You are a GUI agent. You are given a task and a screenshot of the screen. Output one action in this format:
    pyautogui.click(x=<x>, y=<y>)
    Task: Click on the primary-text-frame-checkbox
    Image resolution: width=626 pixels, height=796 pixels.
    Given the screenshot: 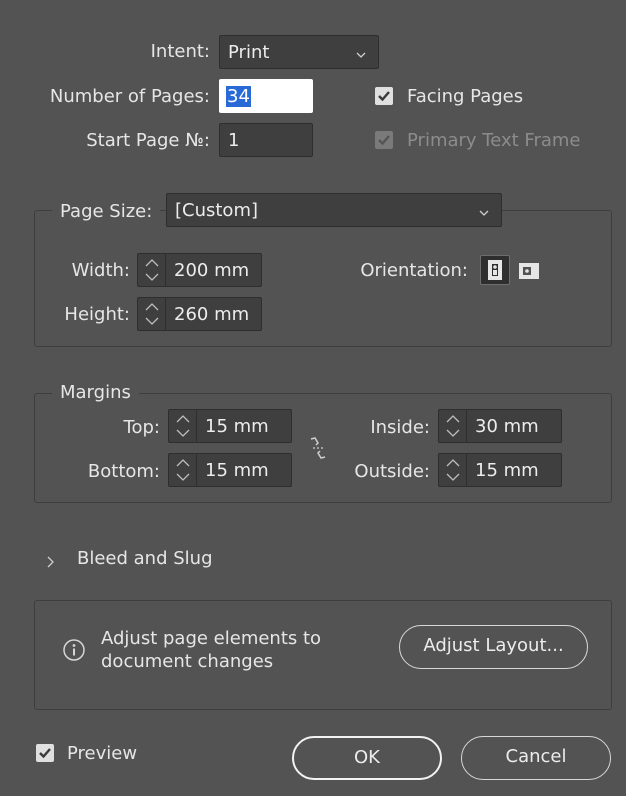 What is the action you would take?
    pyautogui.click(x=384, y=140)
    